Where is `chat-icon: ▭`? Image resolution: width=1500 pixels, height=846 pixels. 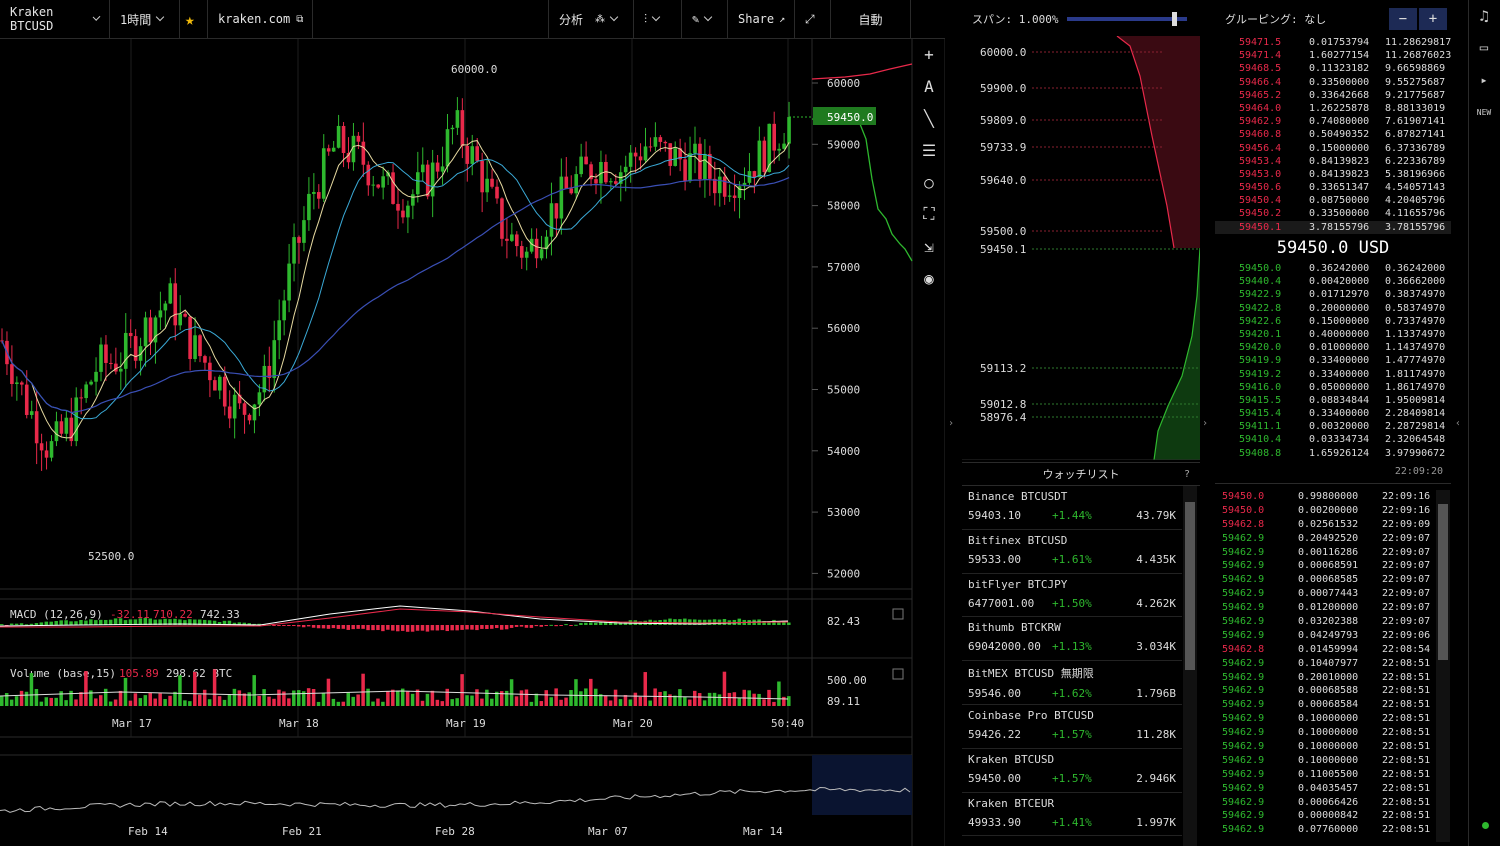 chat-icon: ▭ is located at coordinates (1484, 48).